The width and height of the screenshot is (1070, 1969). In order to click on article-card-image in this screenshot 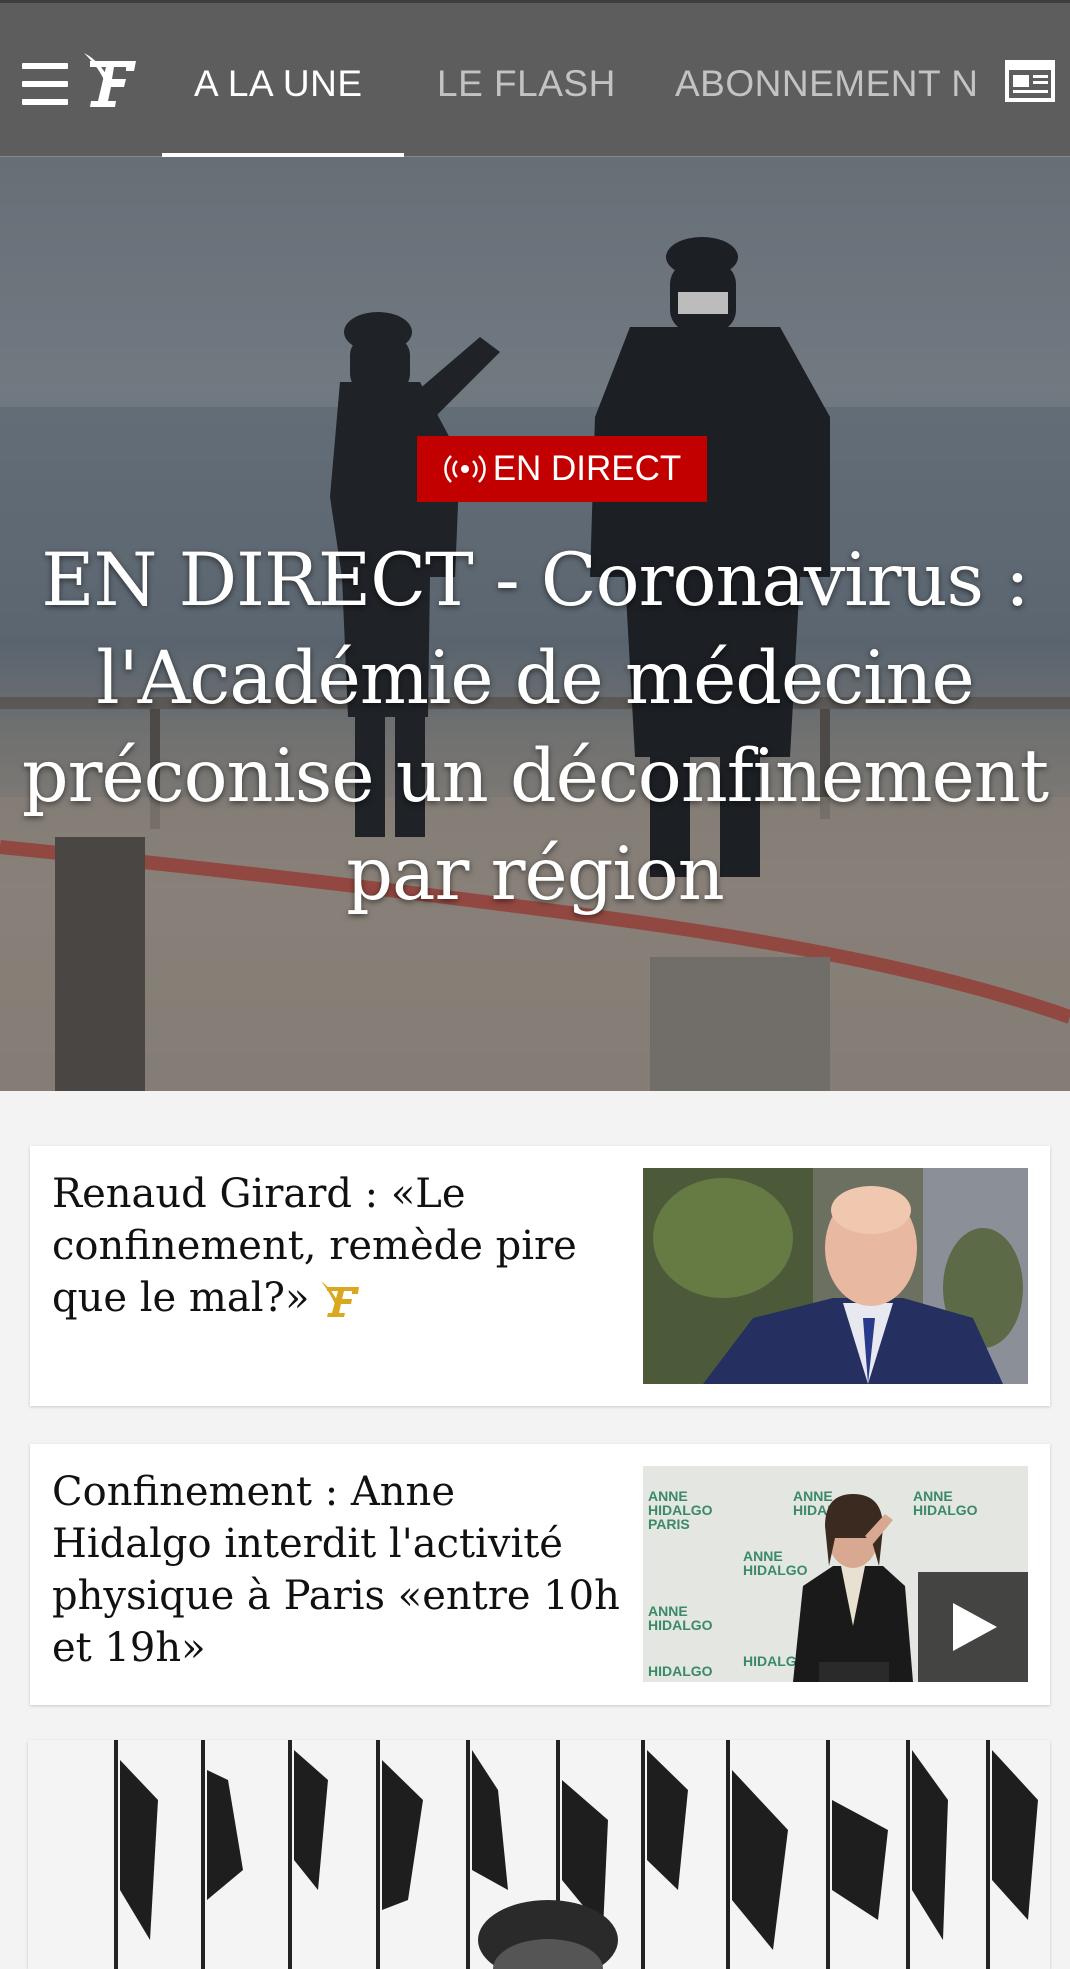, I will do `click(539, 1854)`.